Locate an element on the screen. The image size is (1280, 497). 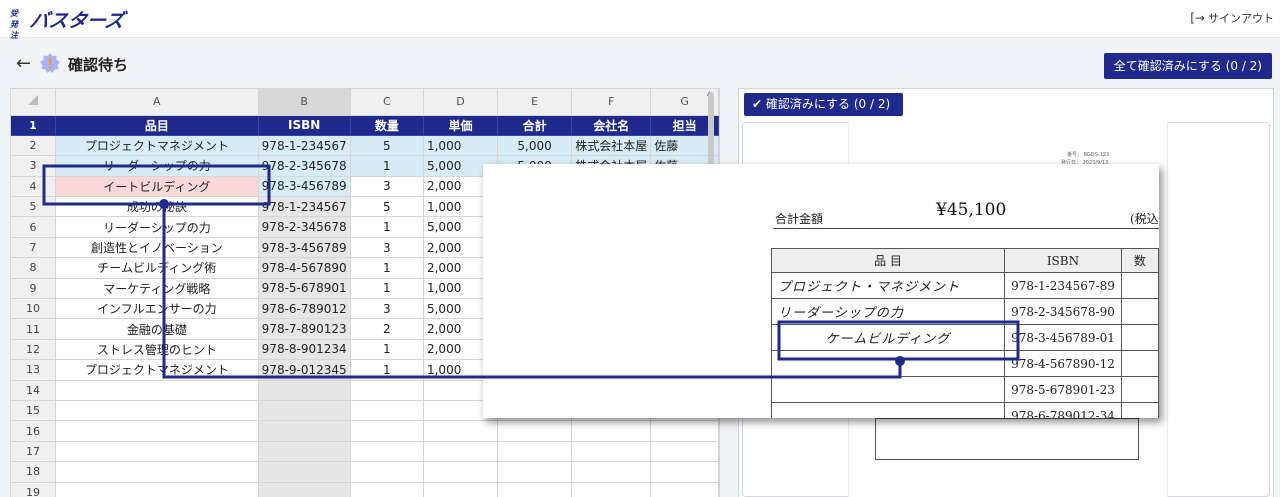
row-number: 11 is located at coordinates (33, 329).